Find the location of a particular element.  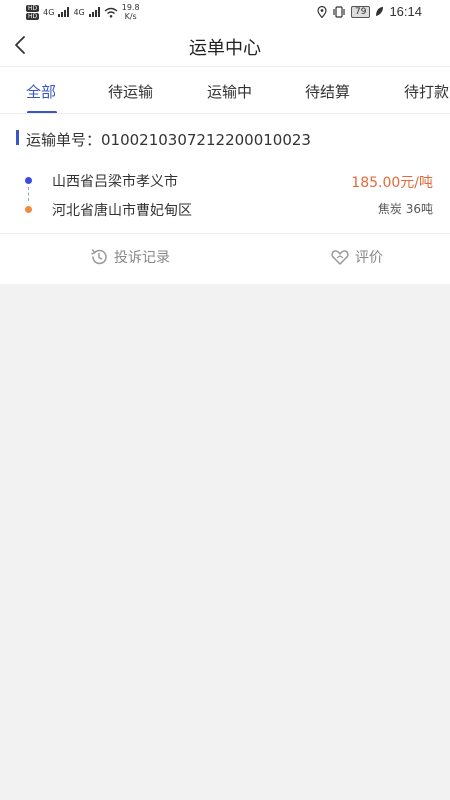

hd-badge-bottom: HD is located at coordinates (33, 16).